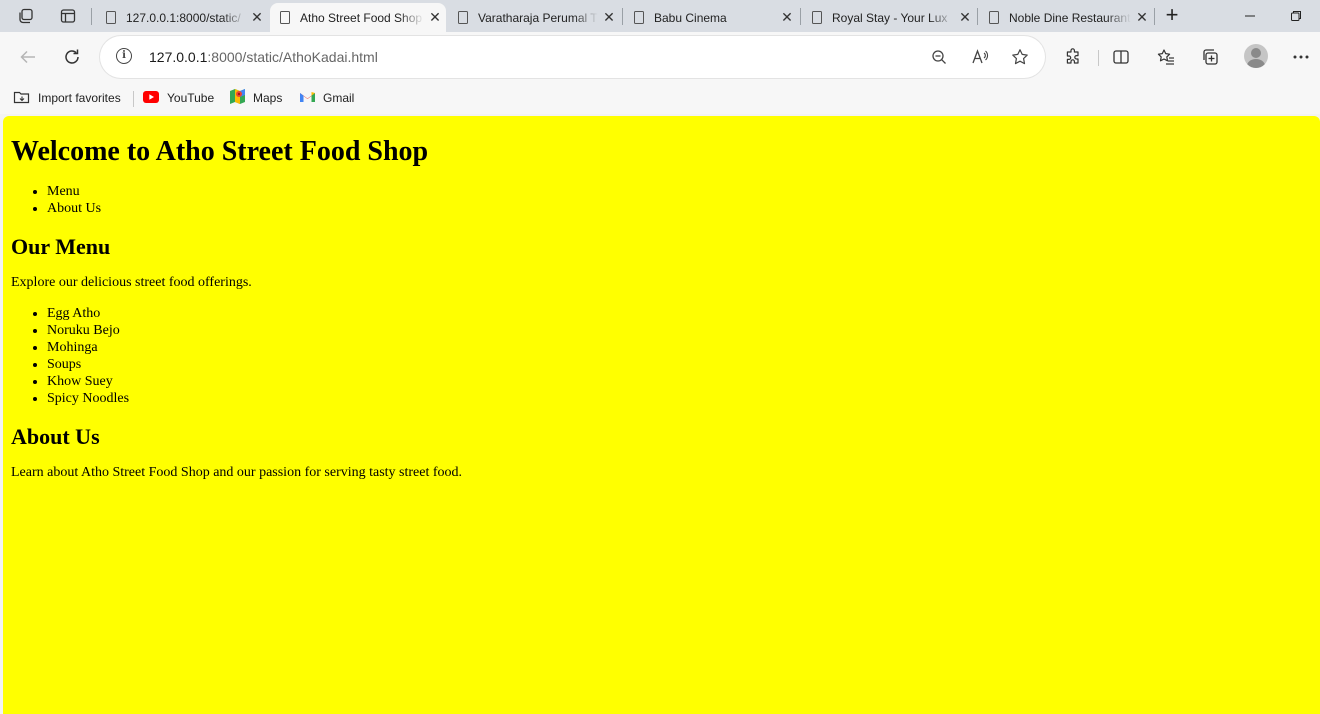 The image size is (1320, 714). What do you see at coordinates (178, 57) in the screenshot?
I see `url-host: 127.0.0.1` at bounding box center [178, 57].